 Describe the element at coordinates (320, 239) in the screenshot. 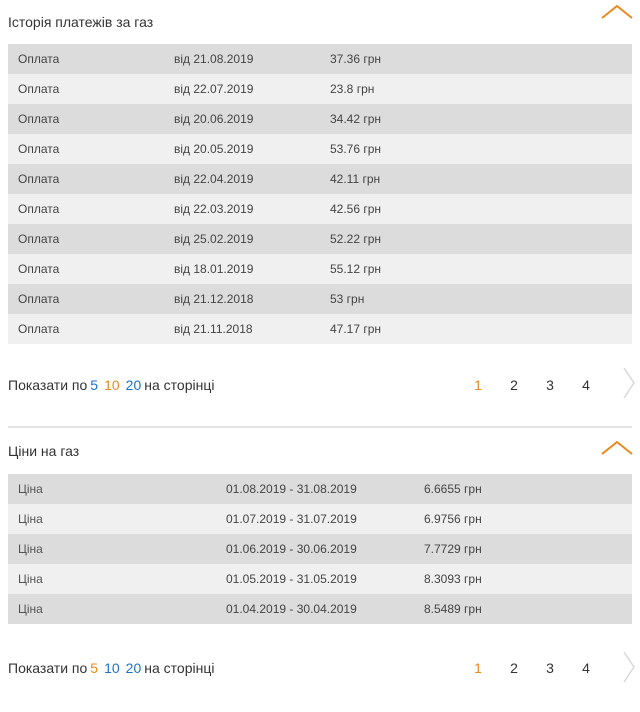

I see `table-row: Оплата від 25.02.2019 52.22 грн` at that location.